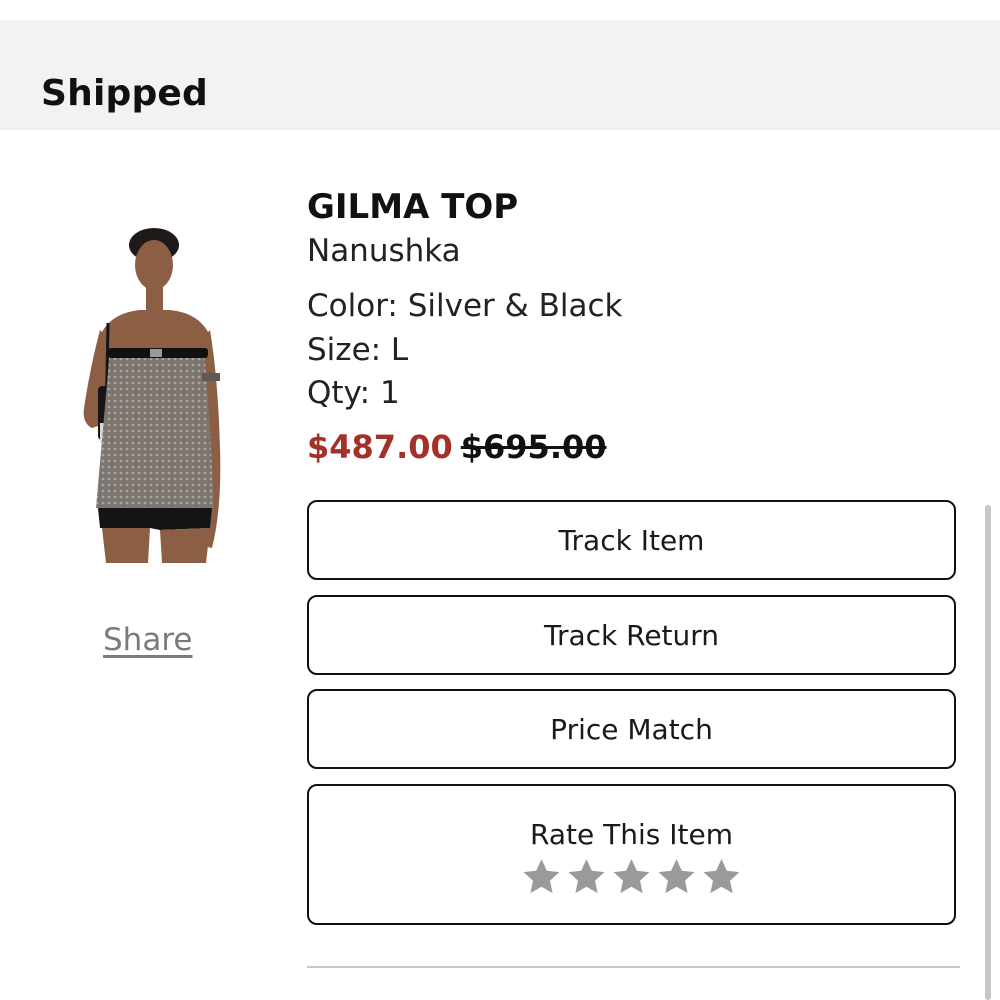  What do you see at coordinates (533, 447) in the screenshot?
I see `original-price: $695.00` at bounding box center [533, 447].